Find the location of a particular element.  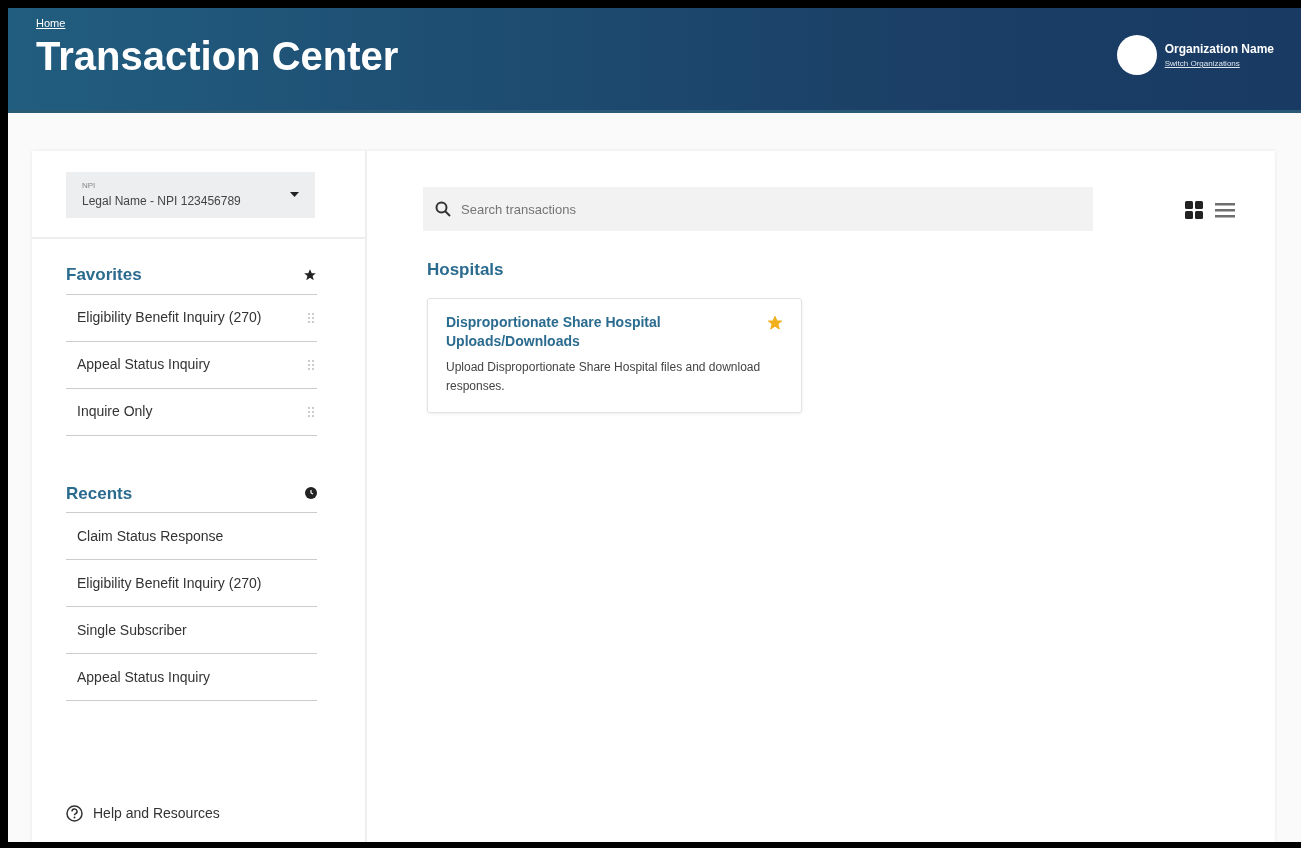

switch-organizations-link: Switch Organizations is located at coordinates (1219, 64).